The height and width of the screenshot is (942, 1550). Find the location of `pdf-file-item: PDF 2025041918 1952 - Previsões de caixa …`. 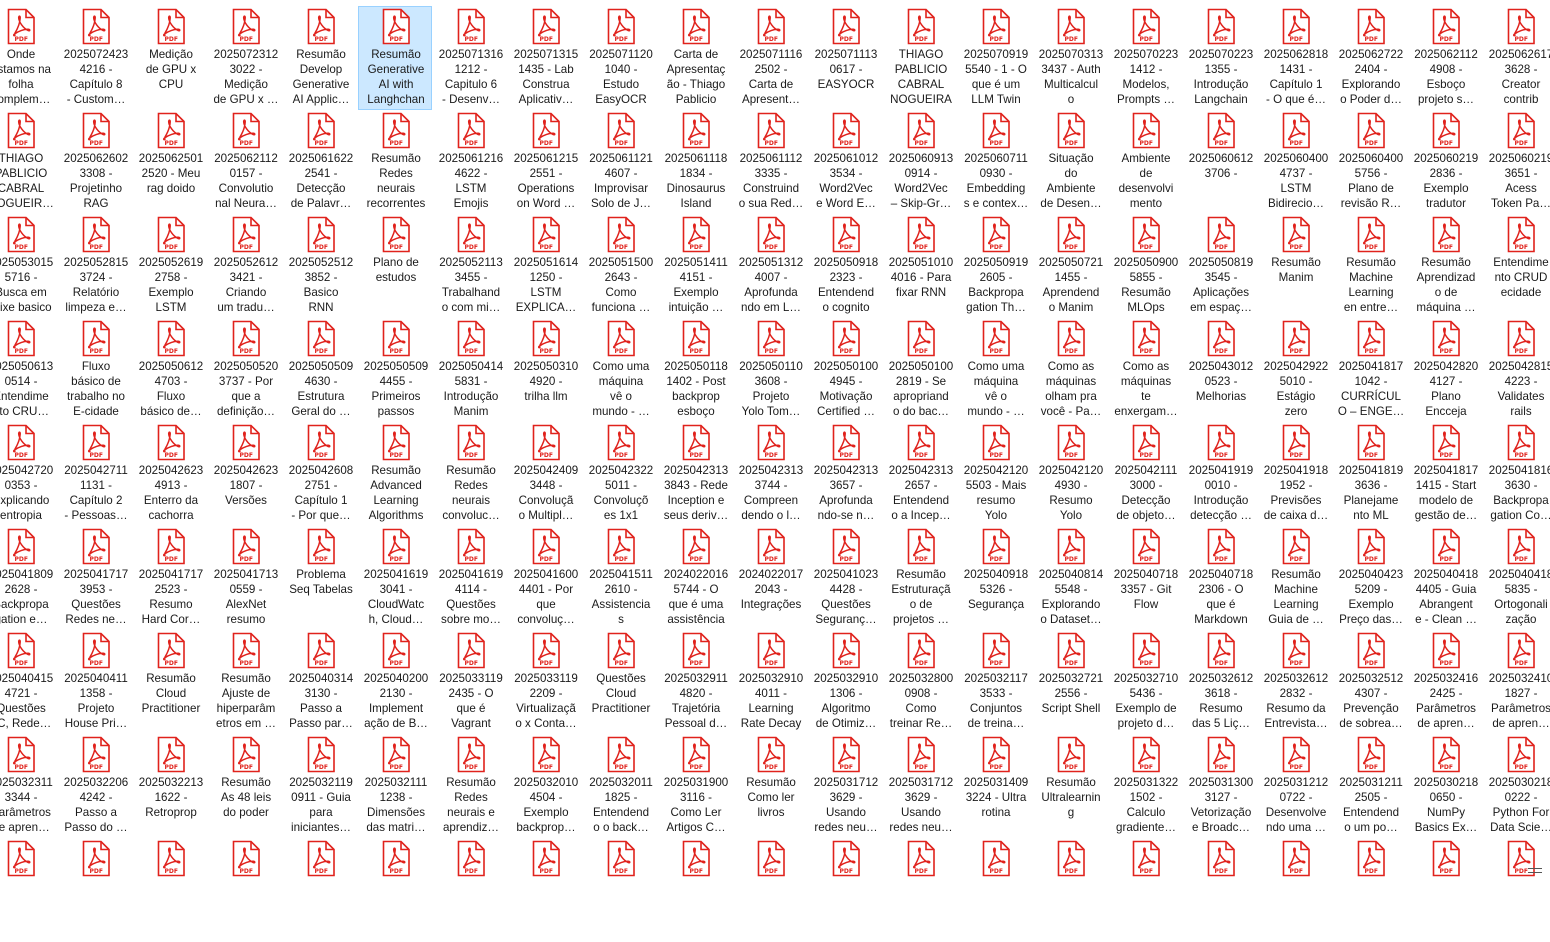

pdf-file-item: PDF 2025041918 1952 - Previsões de caixa … is located at coordinates (1295, 474).